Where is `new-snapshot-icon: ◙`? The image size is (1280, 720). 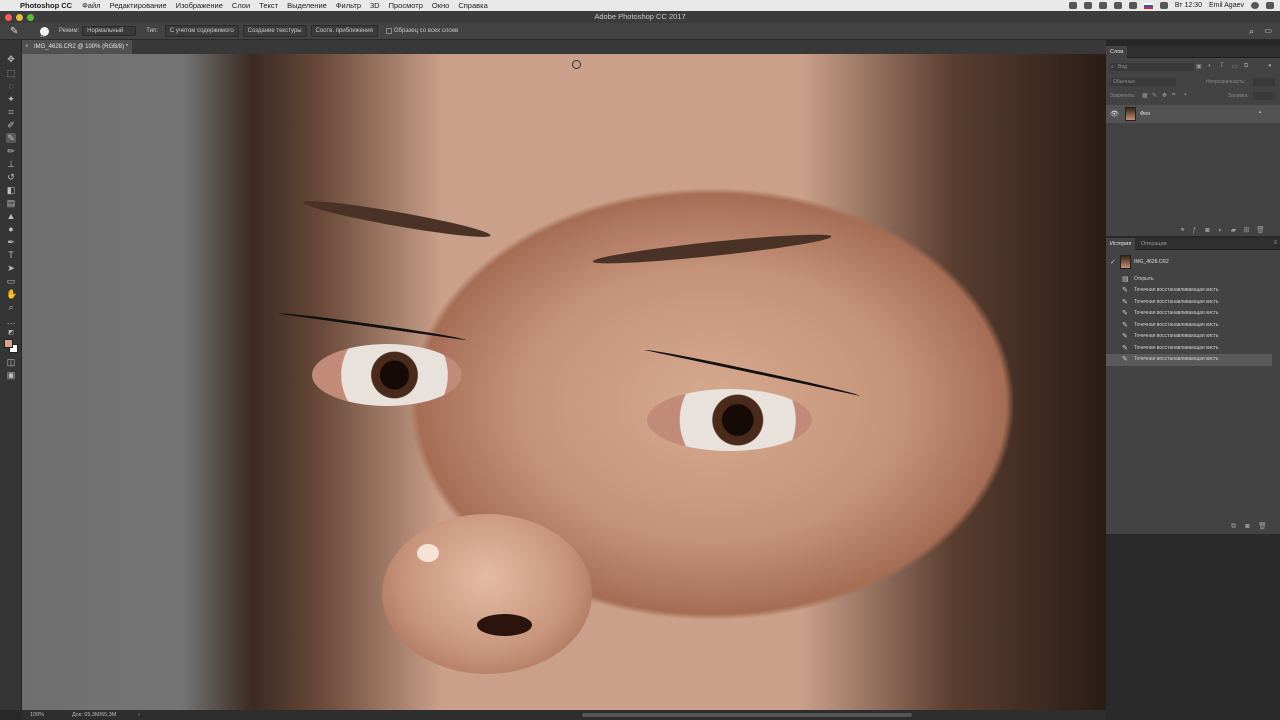
new-snapshot-icon: ◙ is located at coordinates (1247, 526).